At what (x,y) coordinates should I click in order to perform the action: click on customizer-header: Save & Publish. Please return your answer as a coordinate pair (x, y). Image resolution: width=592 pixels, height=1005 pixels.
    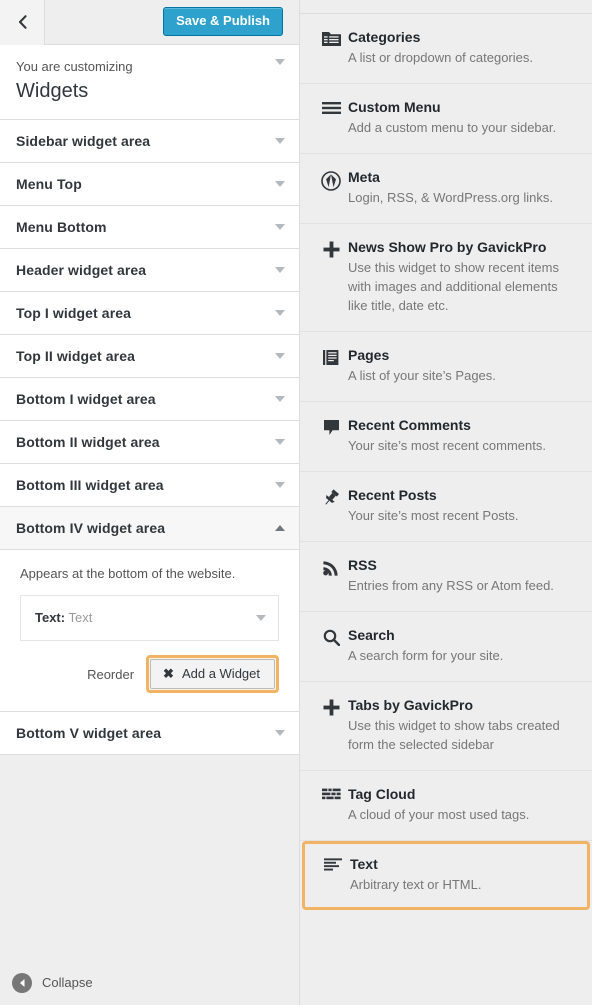
    Looking at the image, I should click on (149, 22).